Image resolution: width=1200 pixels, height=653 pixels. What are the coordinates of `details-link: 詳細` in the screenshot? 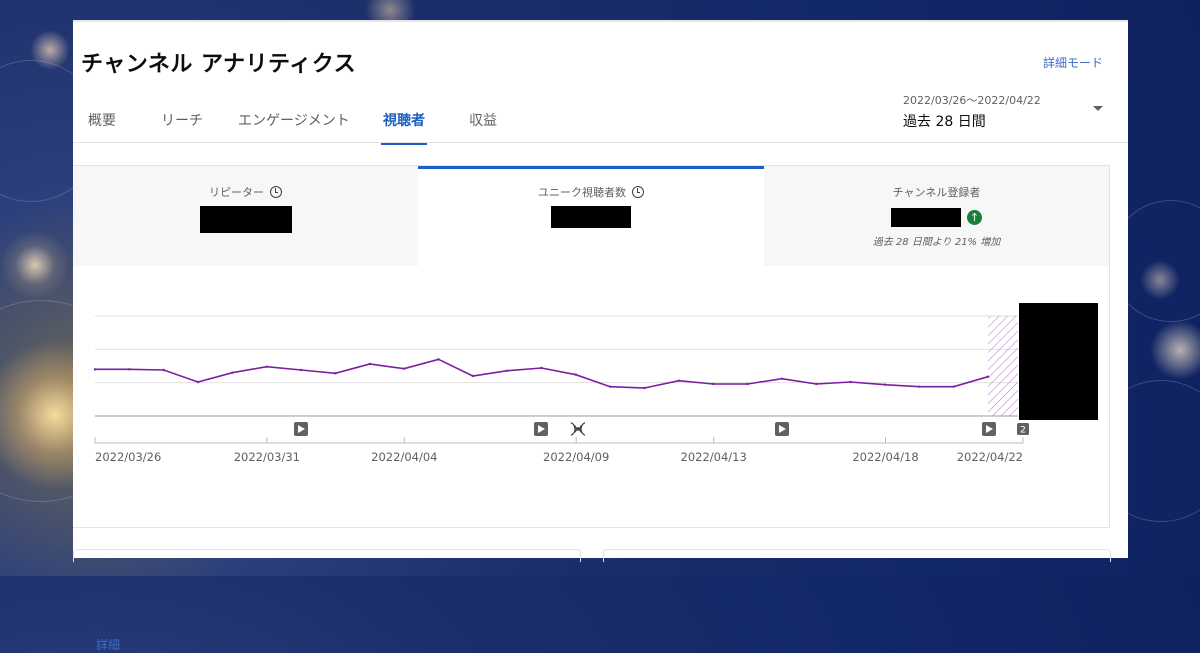 It's located at (108, 644).